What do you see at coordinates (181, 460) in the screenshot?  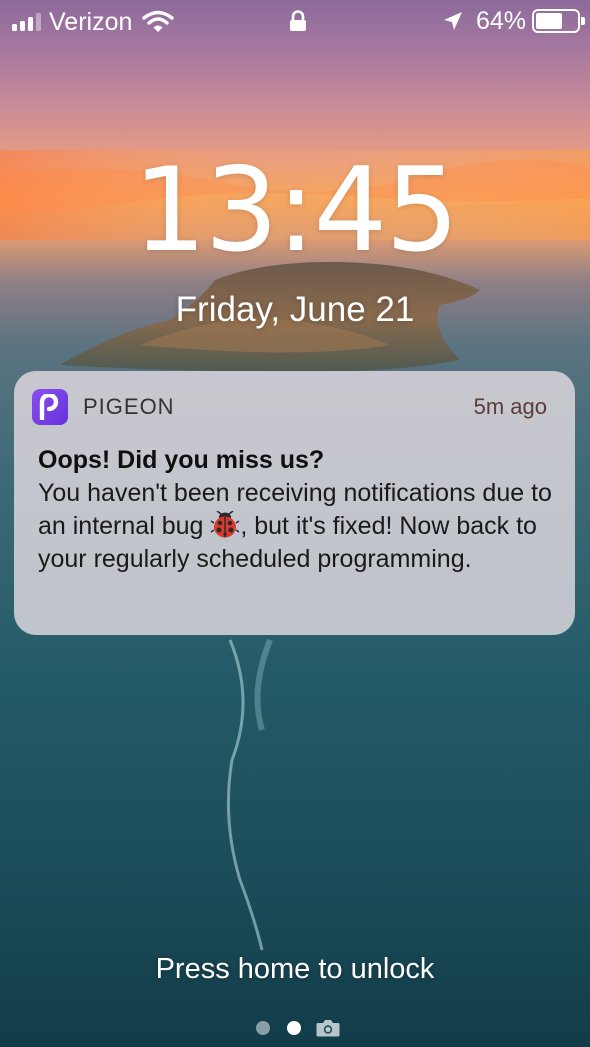 I see `notification-title: Oops! Did you miss us?` at bounding box center [181, 460].